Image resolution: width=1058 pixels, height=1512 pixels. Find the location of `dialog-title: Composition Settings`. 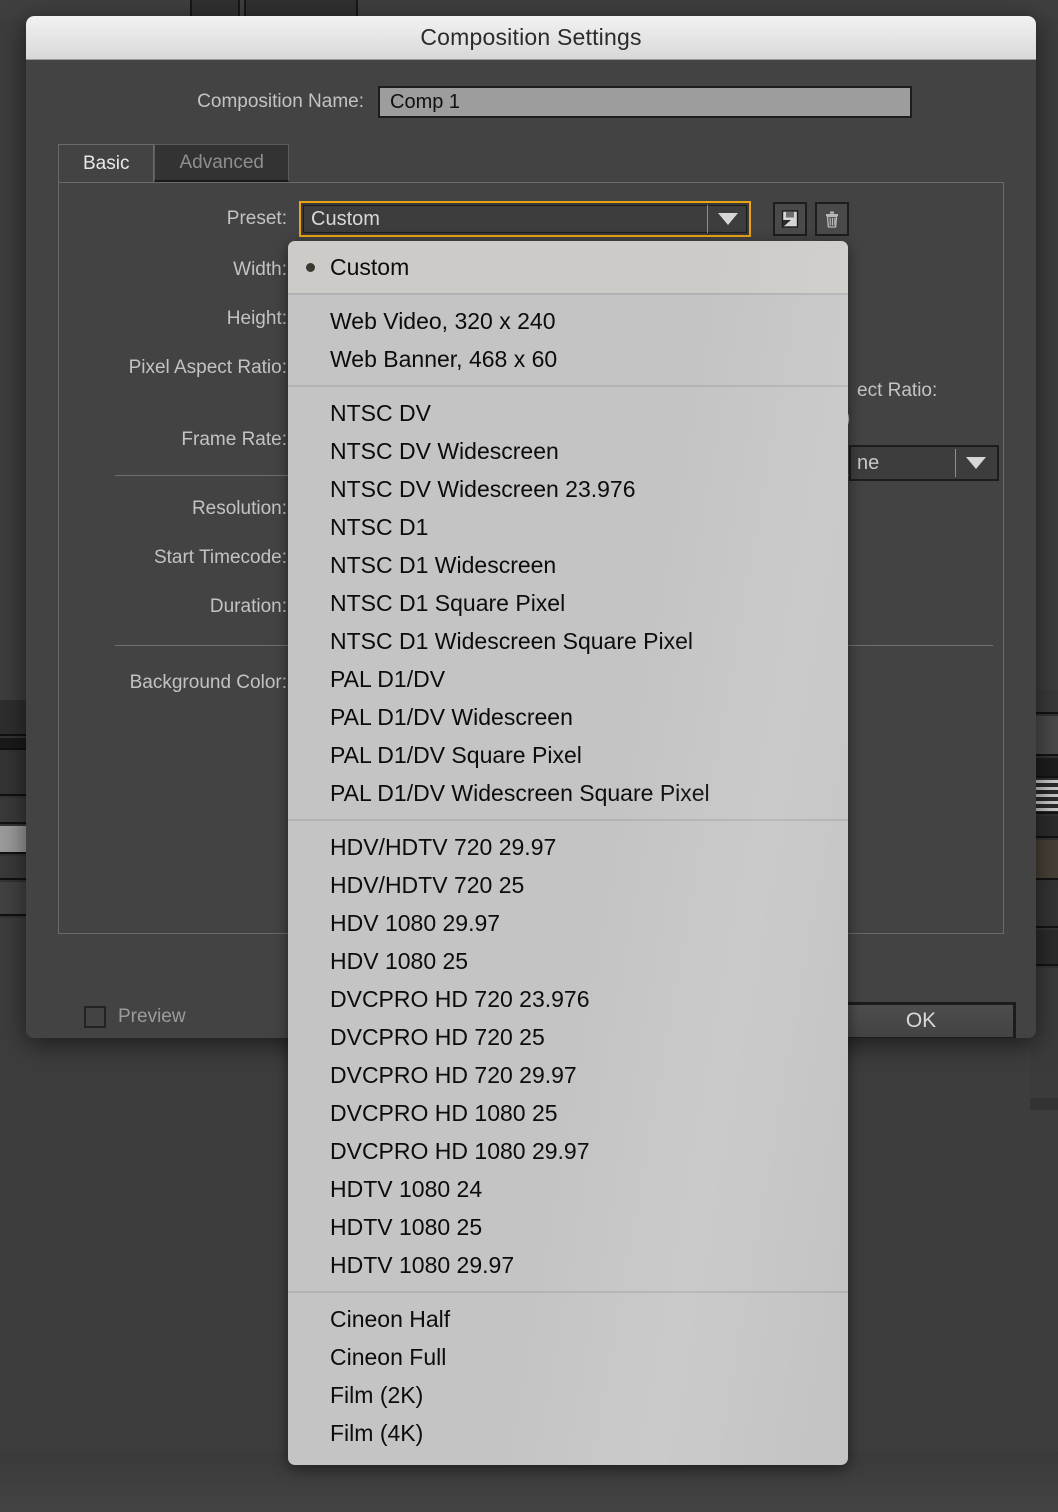

dialog-title: Composition Settings is located at coordinates (531, 37).